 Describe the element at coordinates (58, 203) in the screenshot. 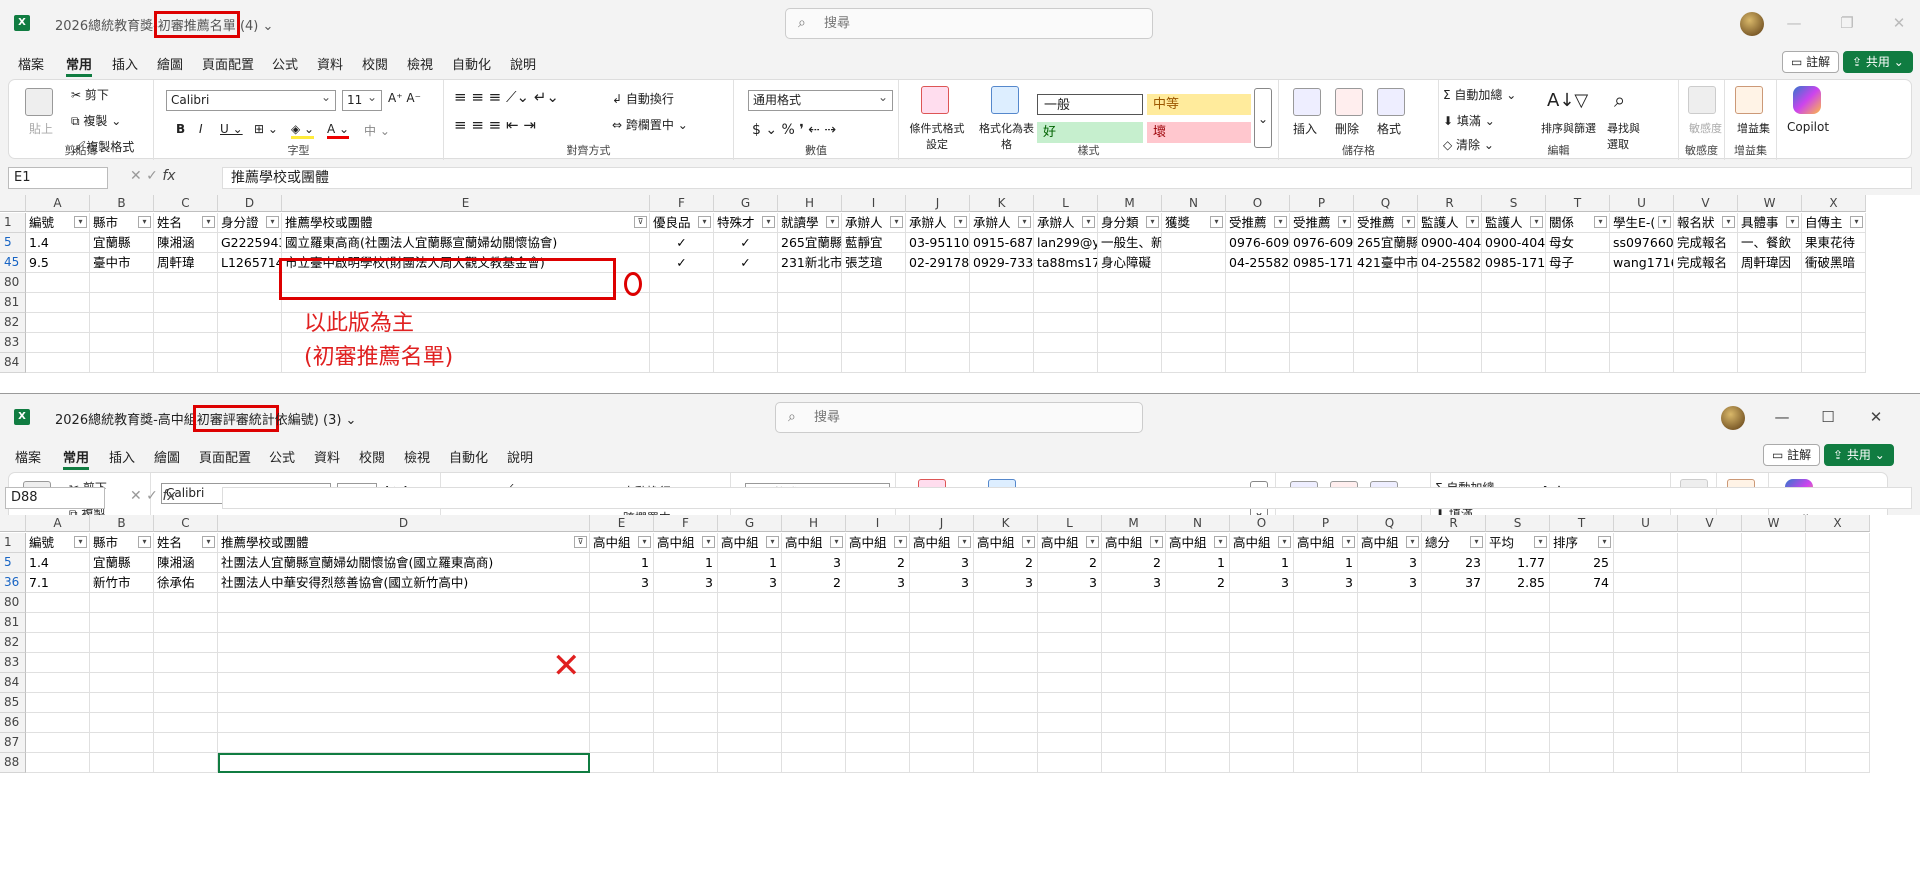

I see `column-header: A` at that location.